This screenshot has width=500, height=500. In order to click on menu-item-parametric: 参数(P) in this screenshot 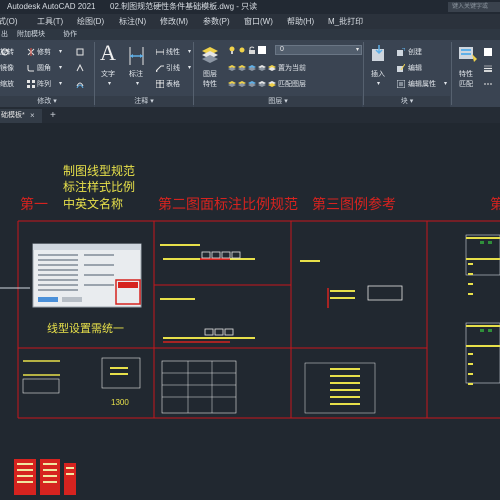, I will do `click(216, 21)`.